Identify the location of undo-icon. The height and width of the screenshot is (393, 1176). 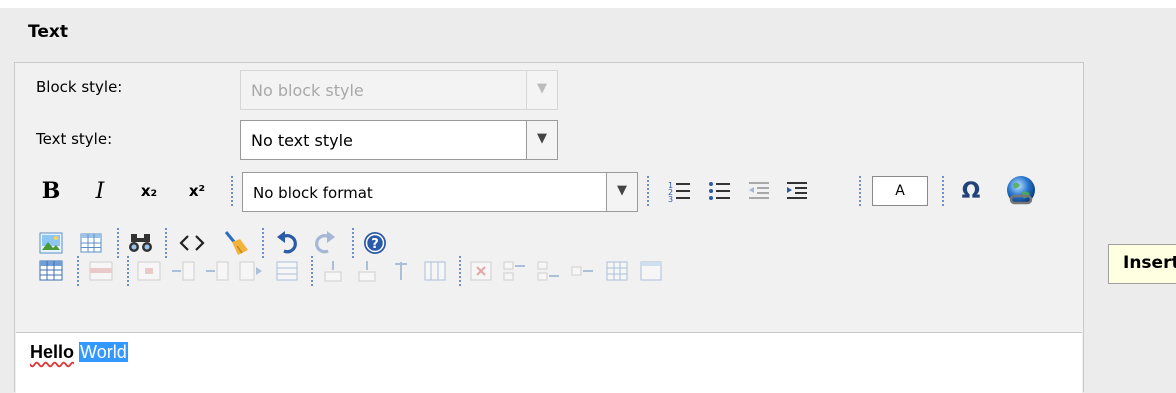
(287, 242).